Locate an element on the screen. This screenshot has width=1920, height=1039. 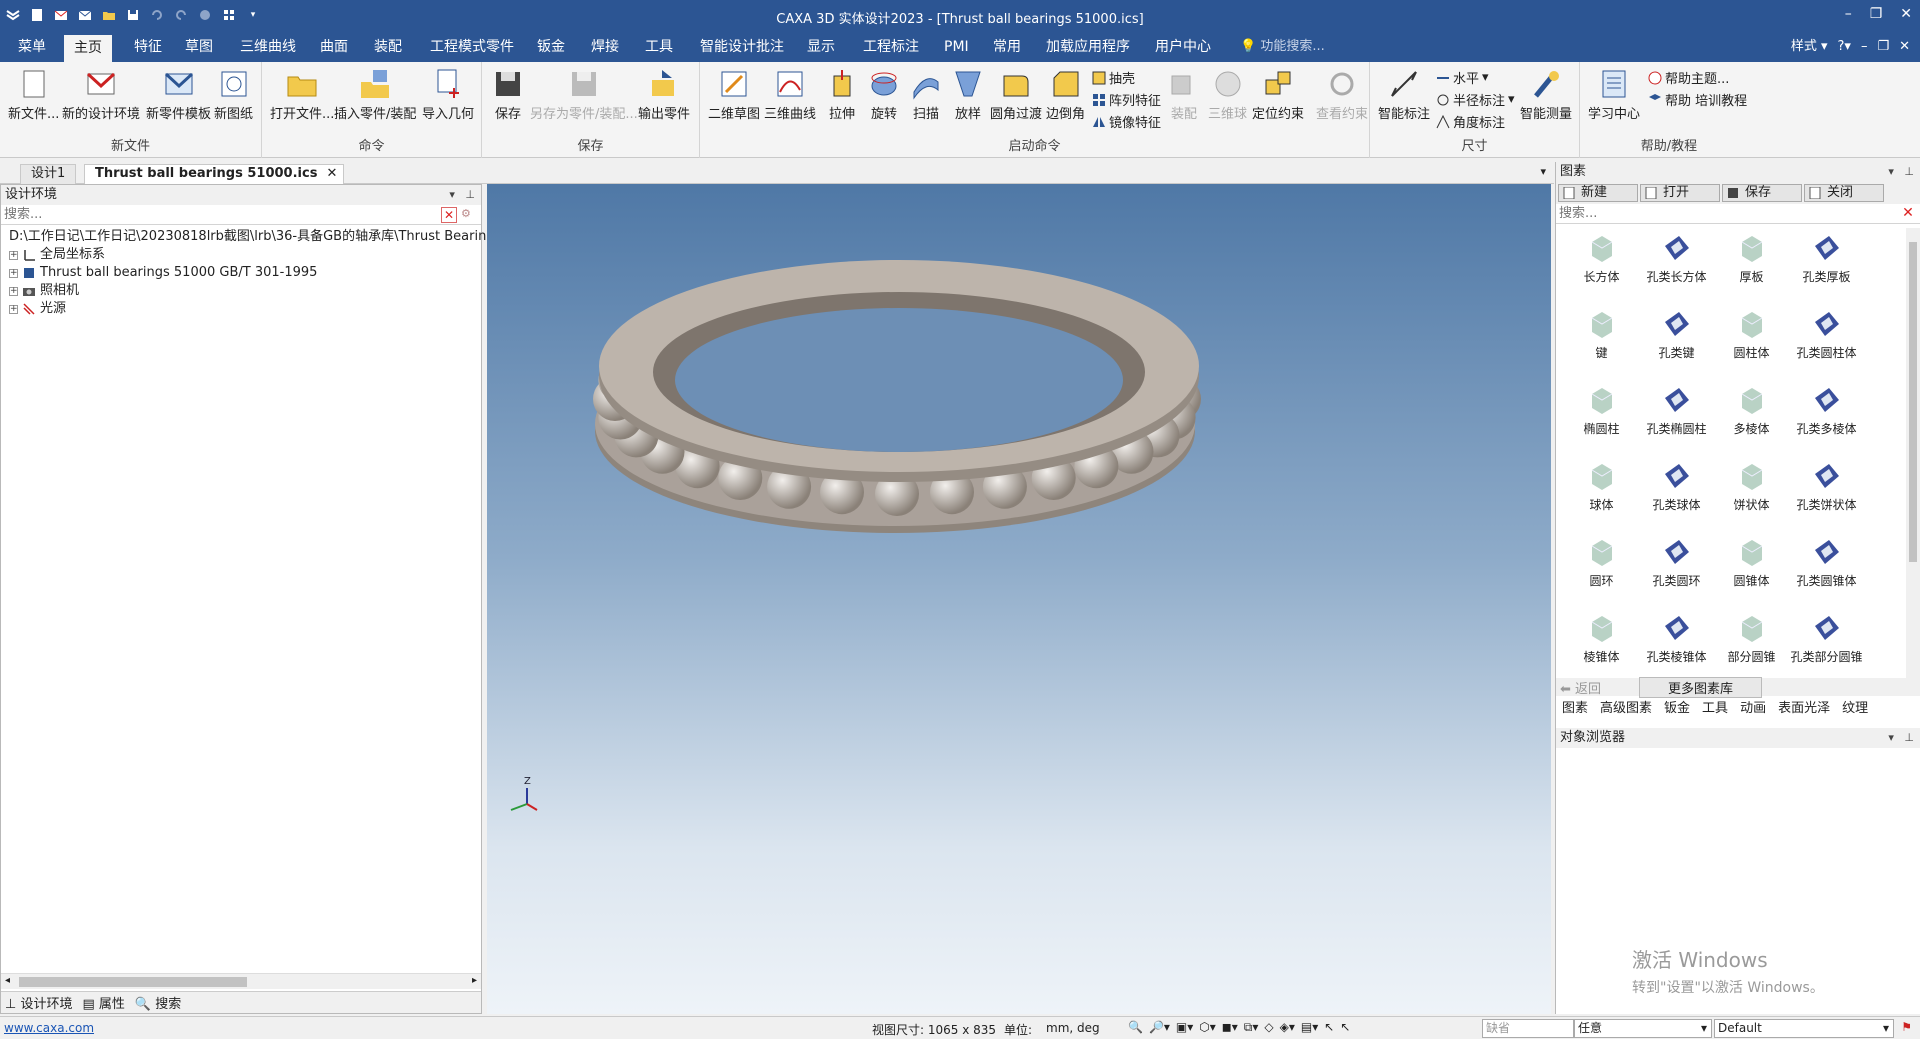
catalog-item: 部分圆锥 is located at coordinates (1751, 639).